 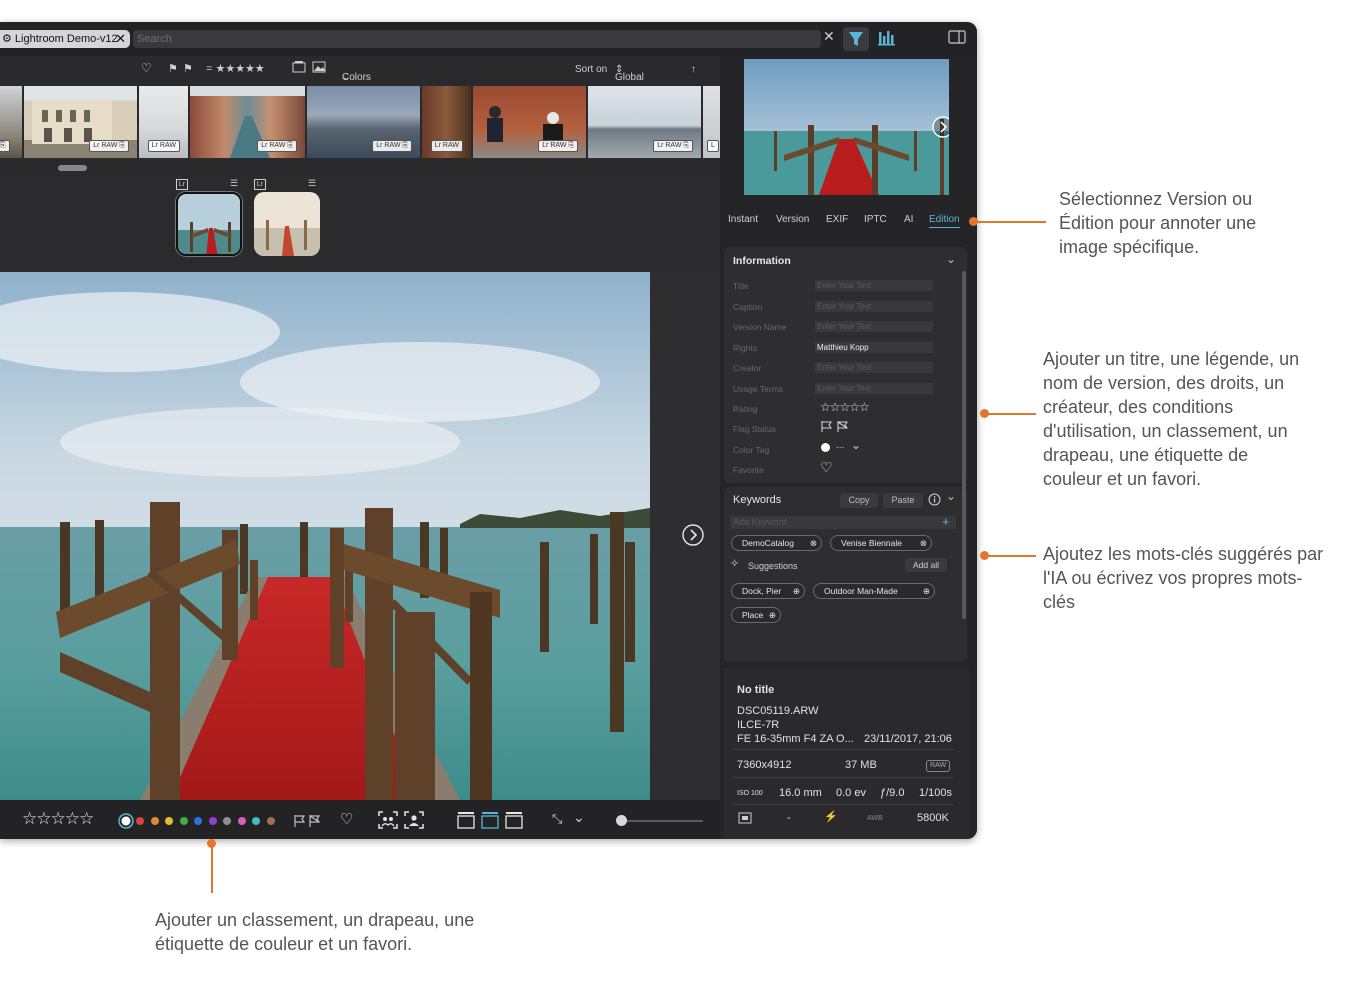 I want to click on annotation-line: Sélectionnez Version ou, so click(x=1156, y=199).